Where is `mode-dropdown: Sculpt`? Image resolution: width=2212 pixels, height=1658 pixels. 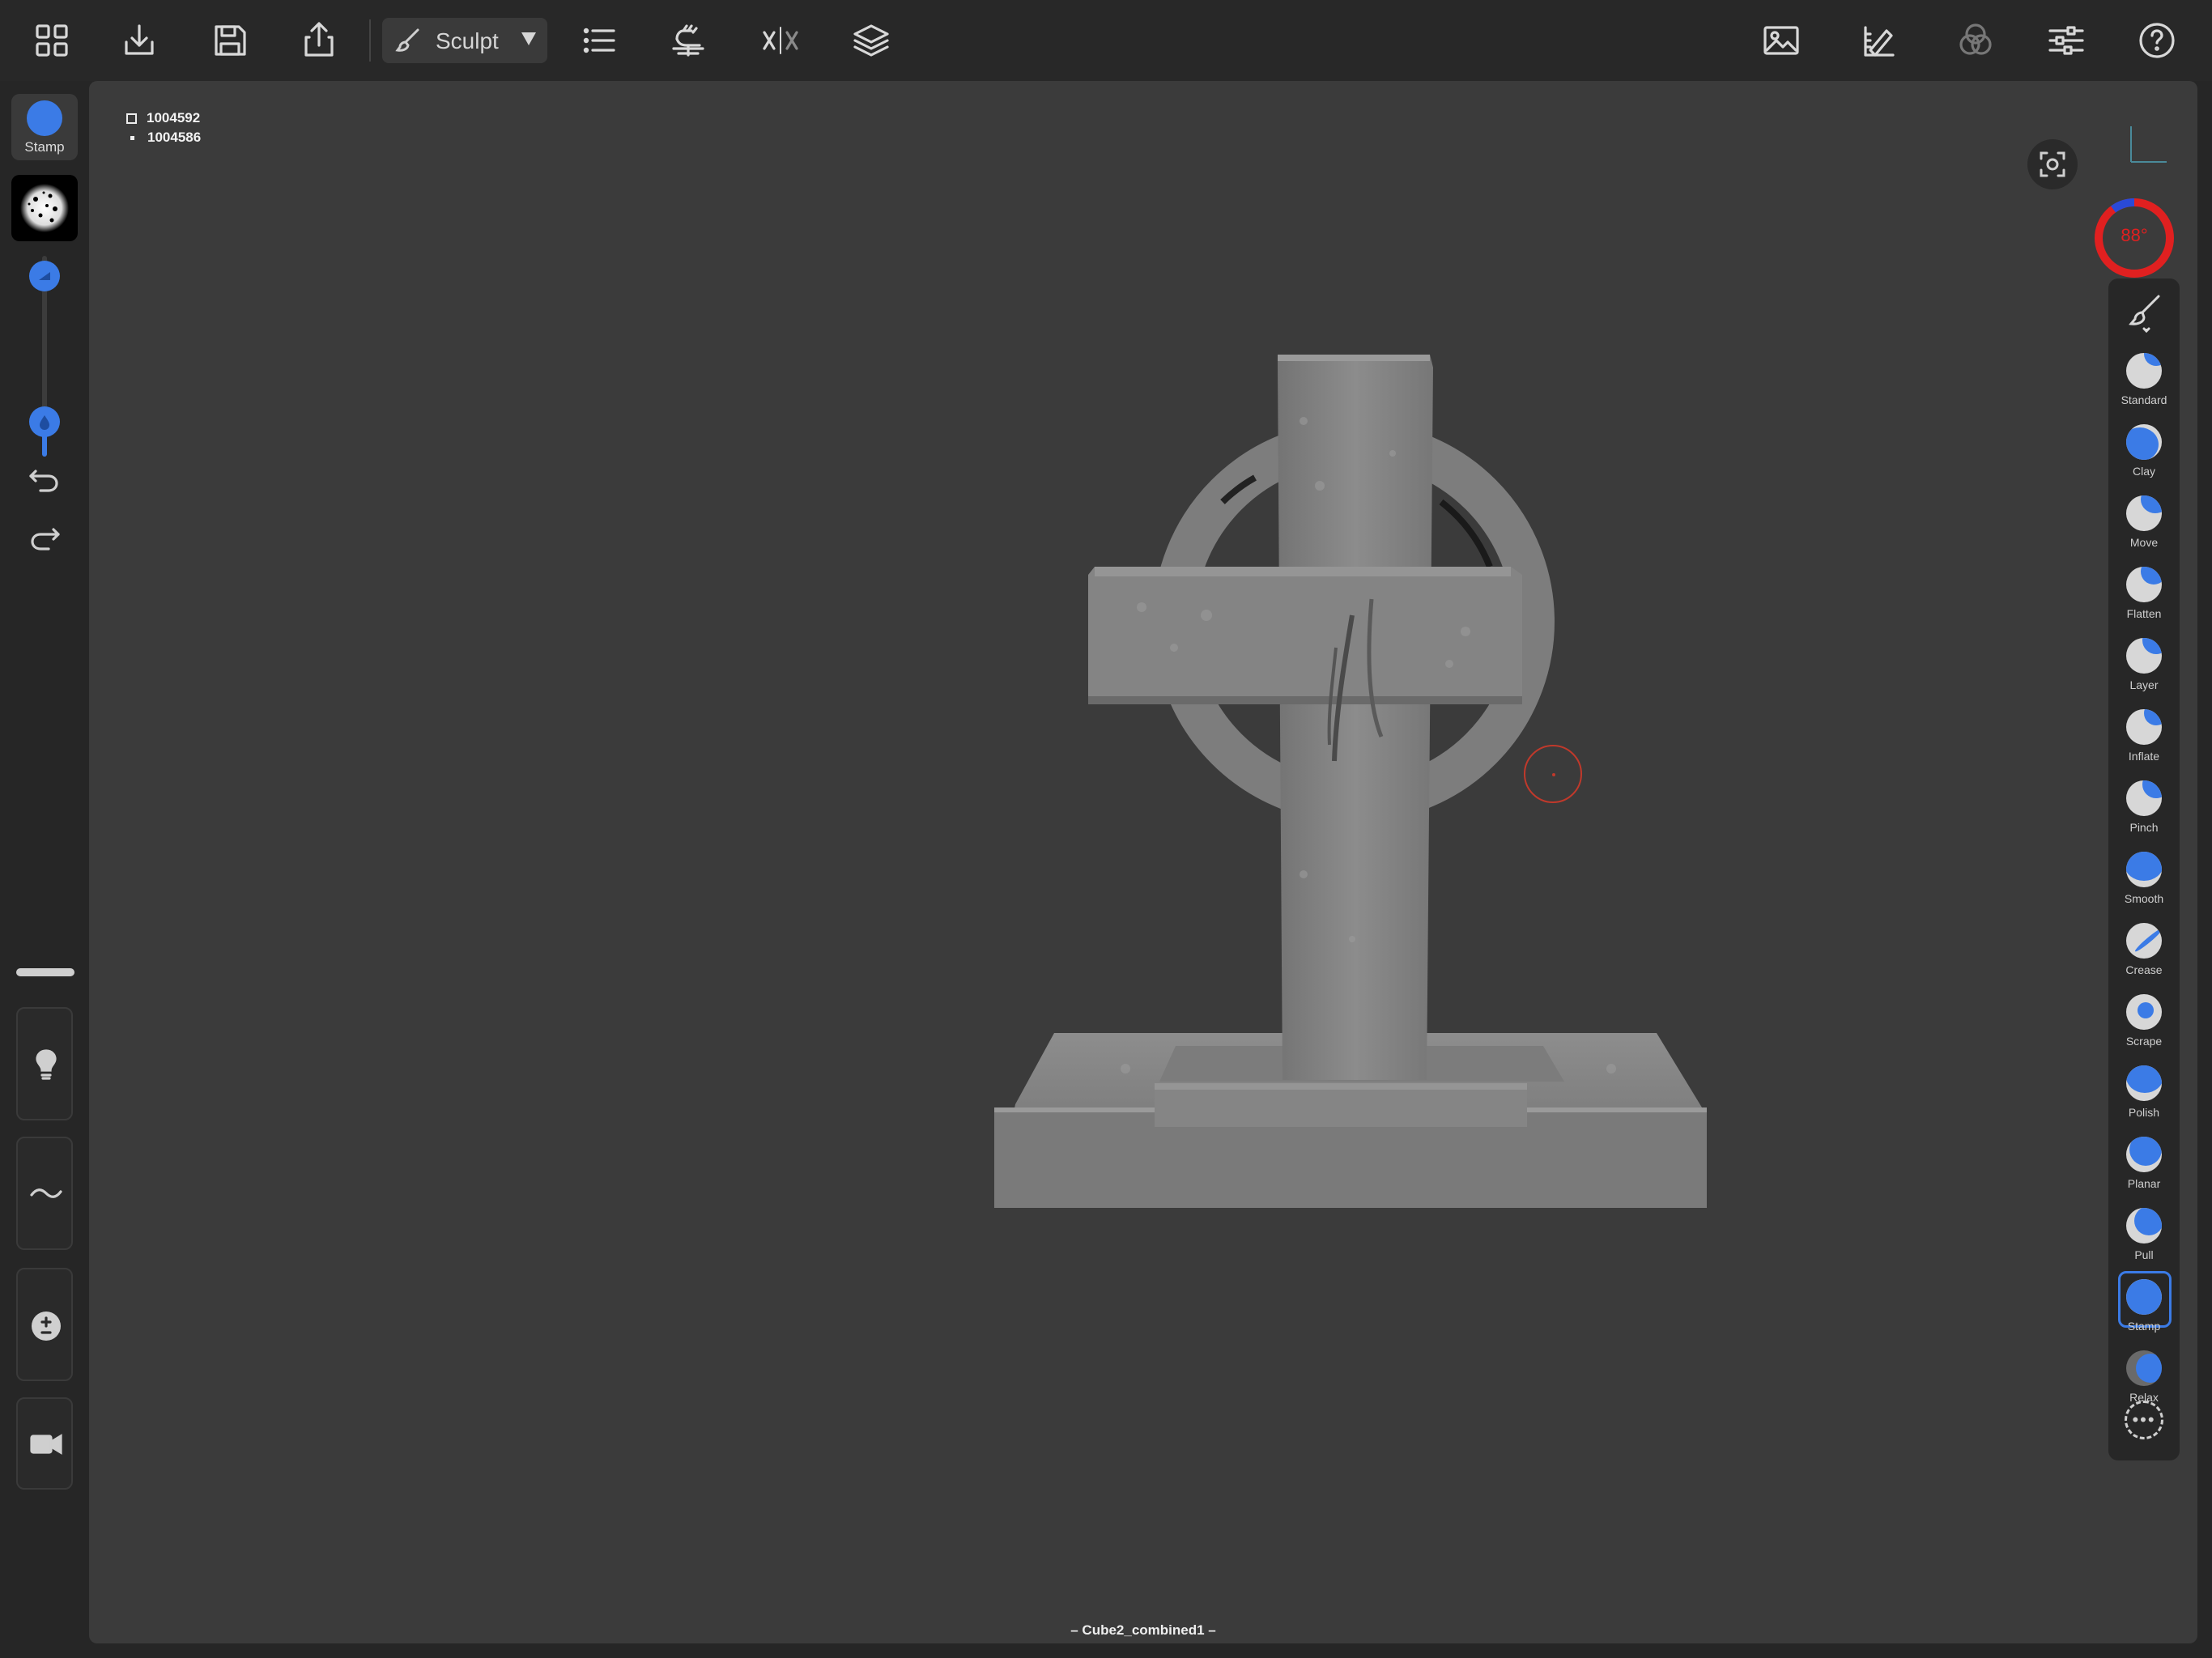 mode-dropdown: Sculpt is located at coordinates (464, 40).